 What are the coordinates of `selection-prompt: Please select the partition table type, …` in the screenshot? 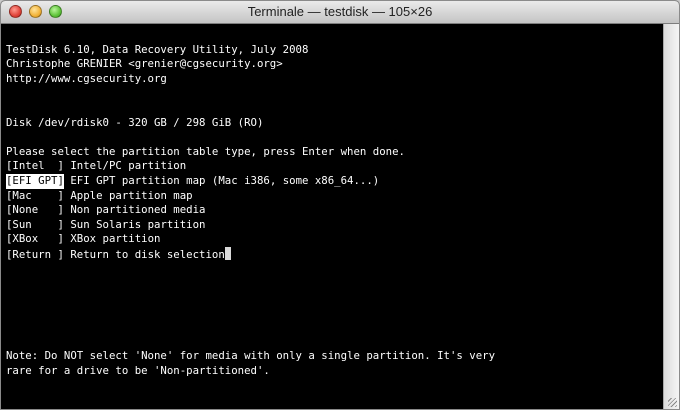 It's located at (205, 151).